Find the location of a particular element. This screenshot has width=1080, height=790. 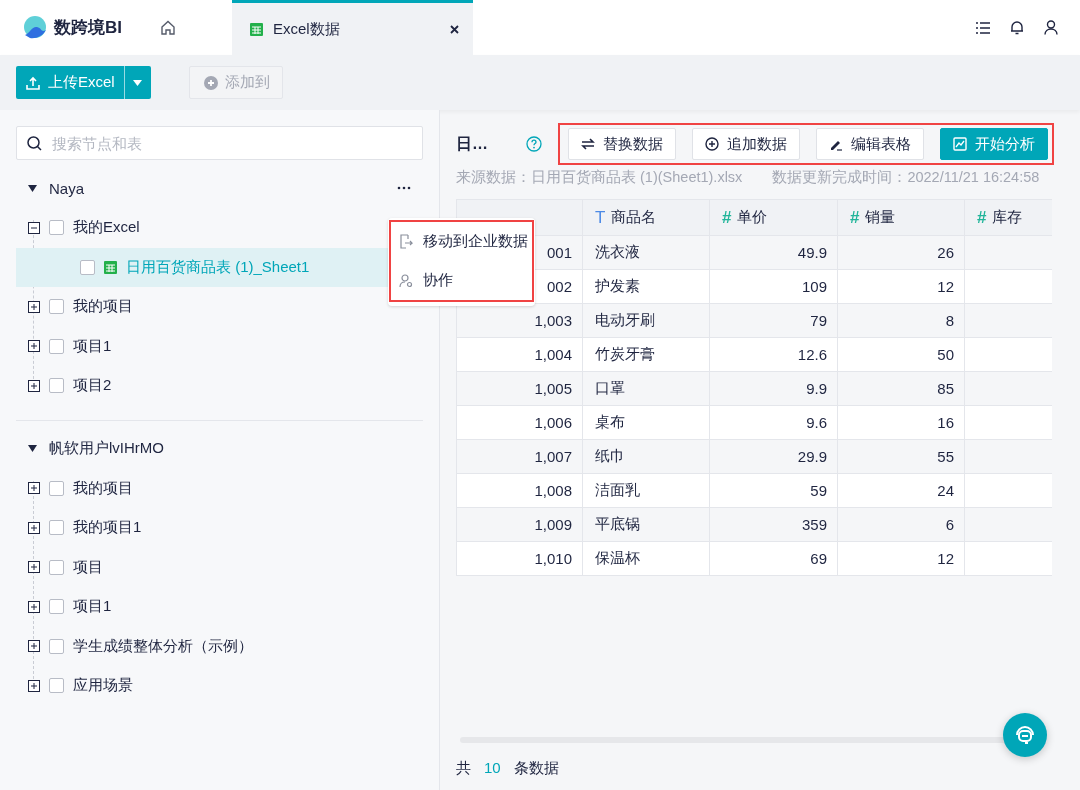

table-cell: 1,003 is located at coordinates (519, 320).